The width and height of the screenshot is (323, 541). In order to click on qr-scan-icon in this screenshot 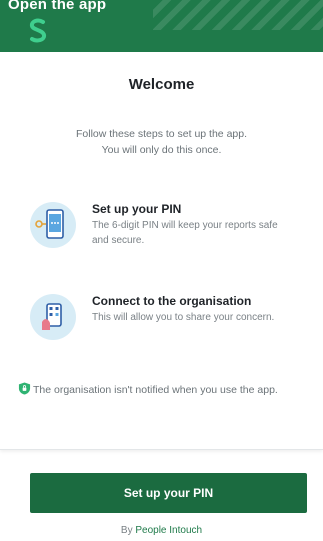, I will do `click(52, 316)`.